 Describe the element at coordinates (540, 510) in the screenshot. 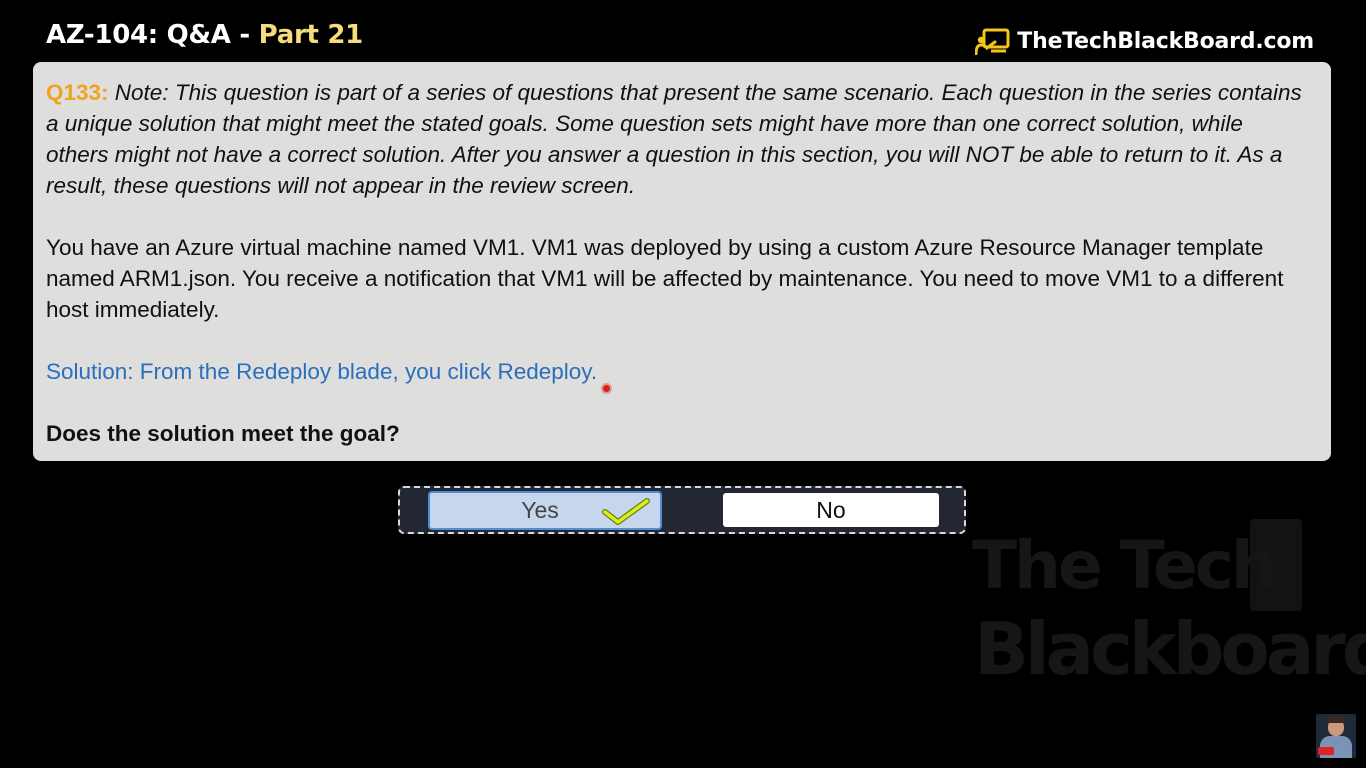

I see `answer-yes-label: Yes` at that location.